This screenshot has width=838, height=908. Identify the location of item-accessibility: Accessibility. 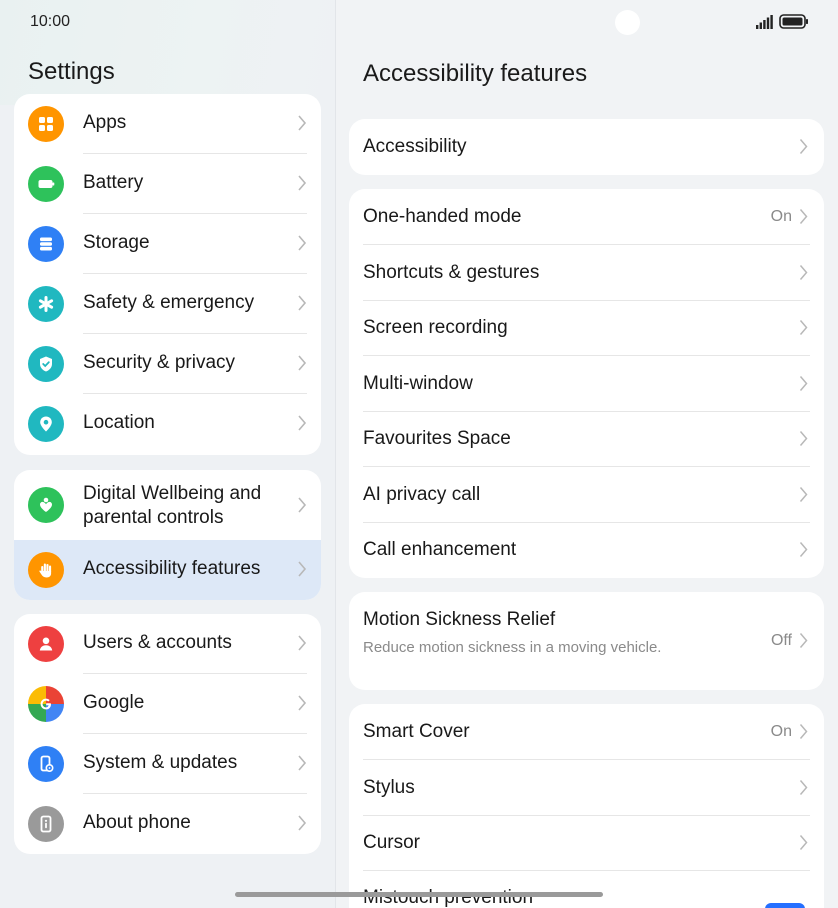
(586, 147).